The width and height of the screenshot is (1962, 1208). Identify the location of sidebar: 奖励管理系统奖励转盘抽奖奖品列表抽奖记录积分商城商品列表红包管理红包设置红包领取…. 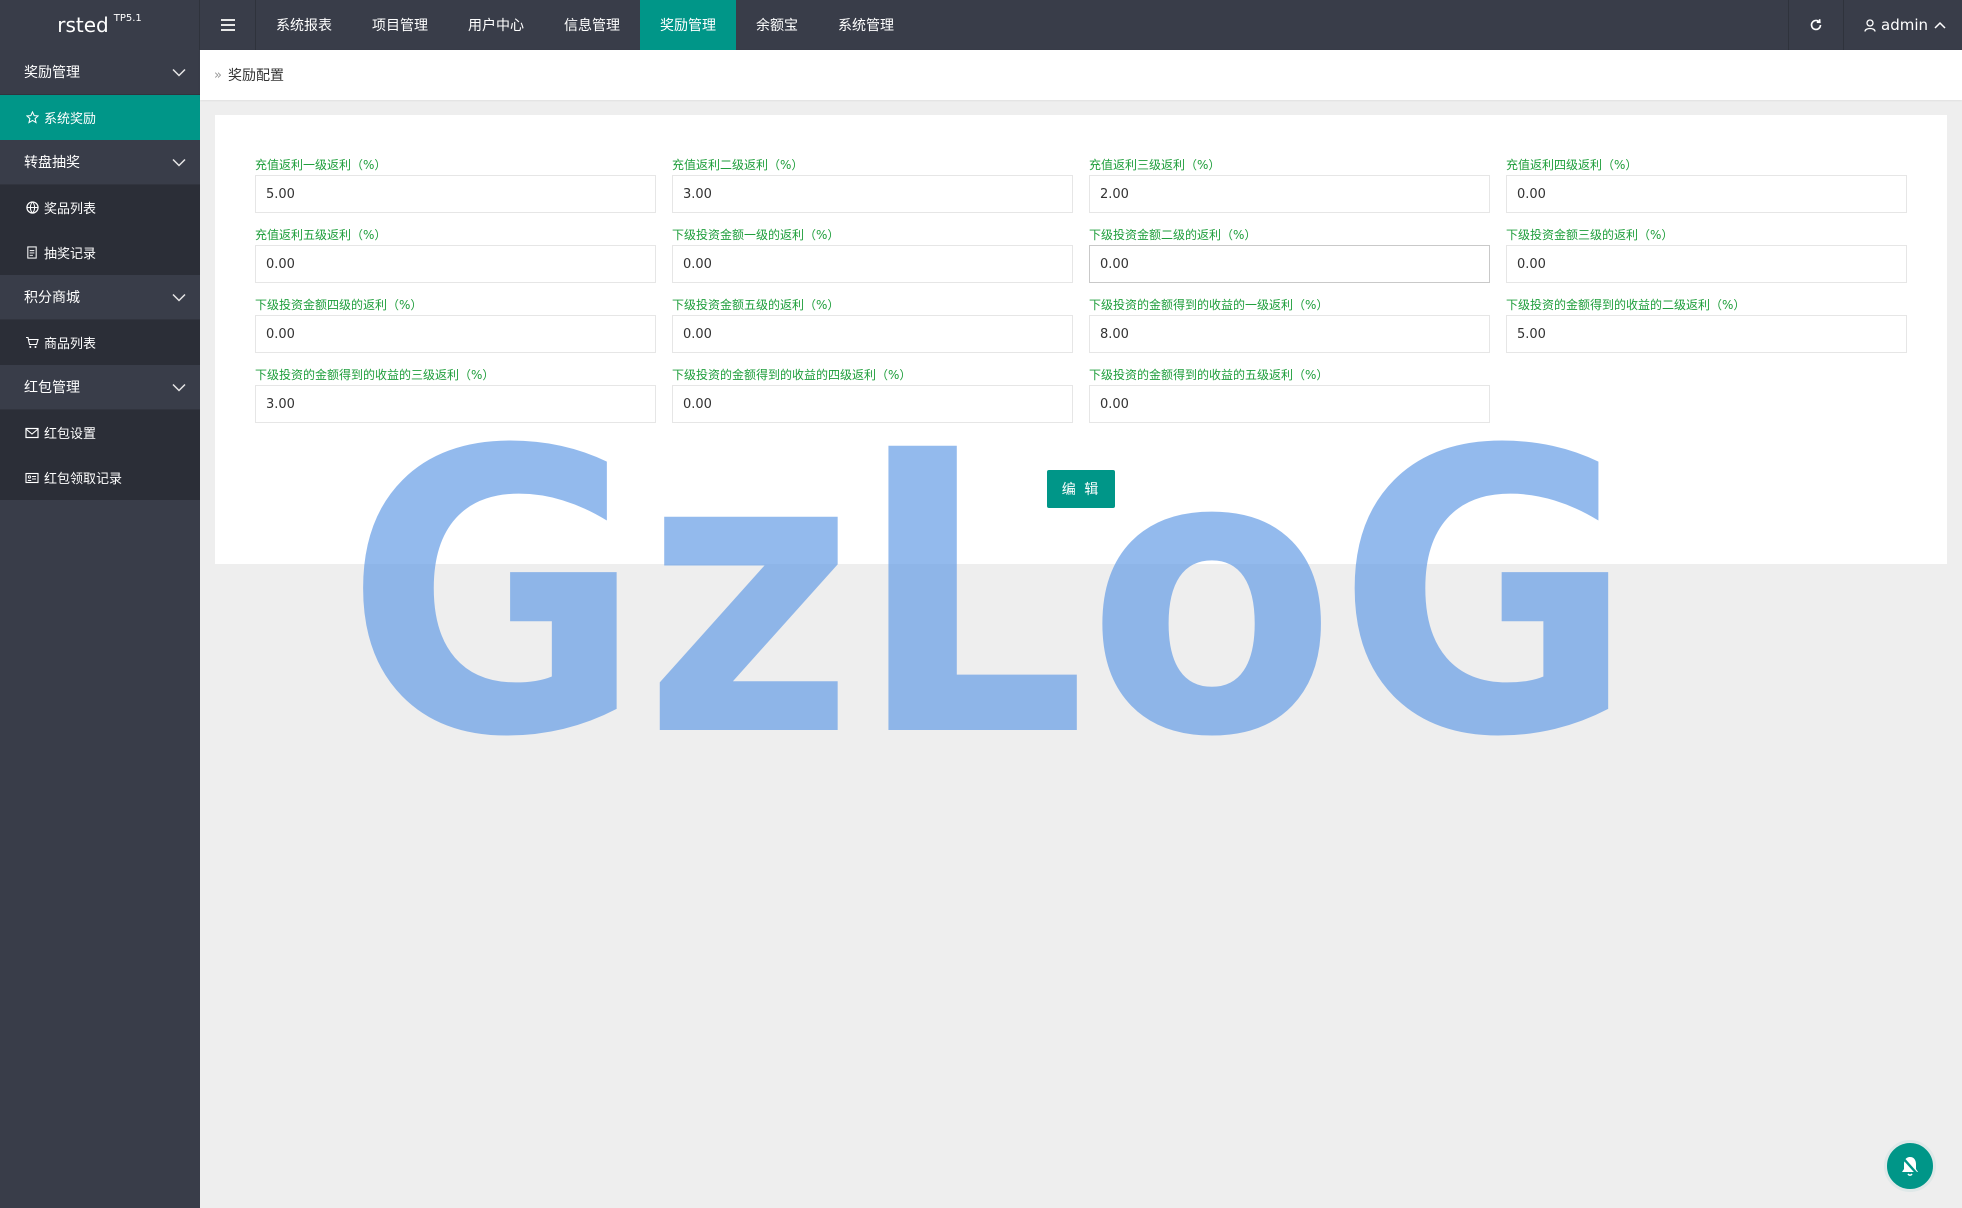
(100, 629).